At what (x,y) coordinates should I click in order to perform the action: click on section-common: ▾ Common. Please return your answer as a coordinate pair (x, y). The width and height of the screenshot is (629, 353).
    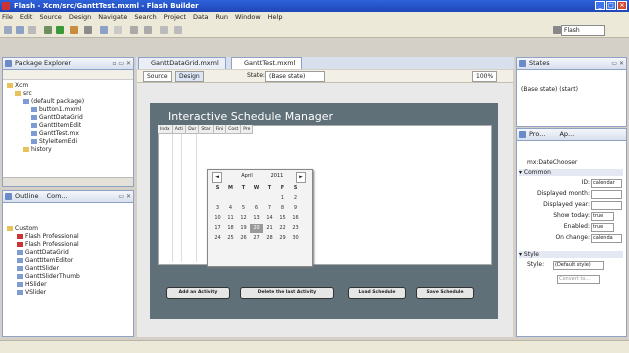
    Looking at the image, I should click on (571, 172).